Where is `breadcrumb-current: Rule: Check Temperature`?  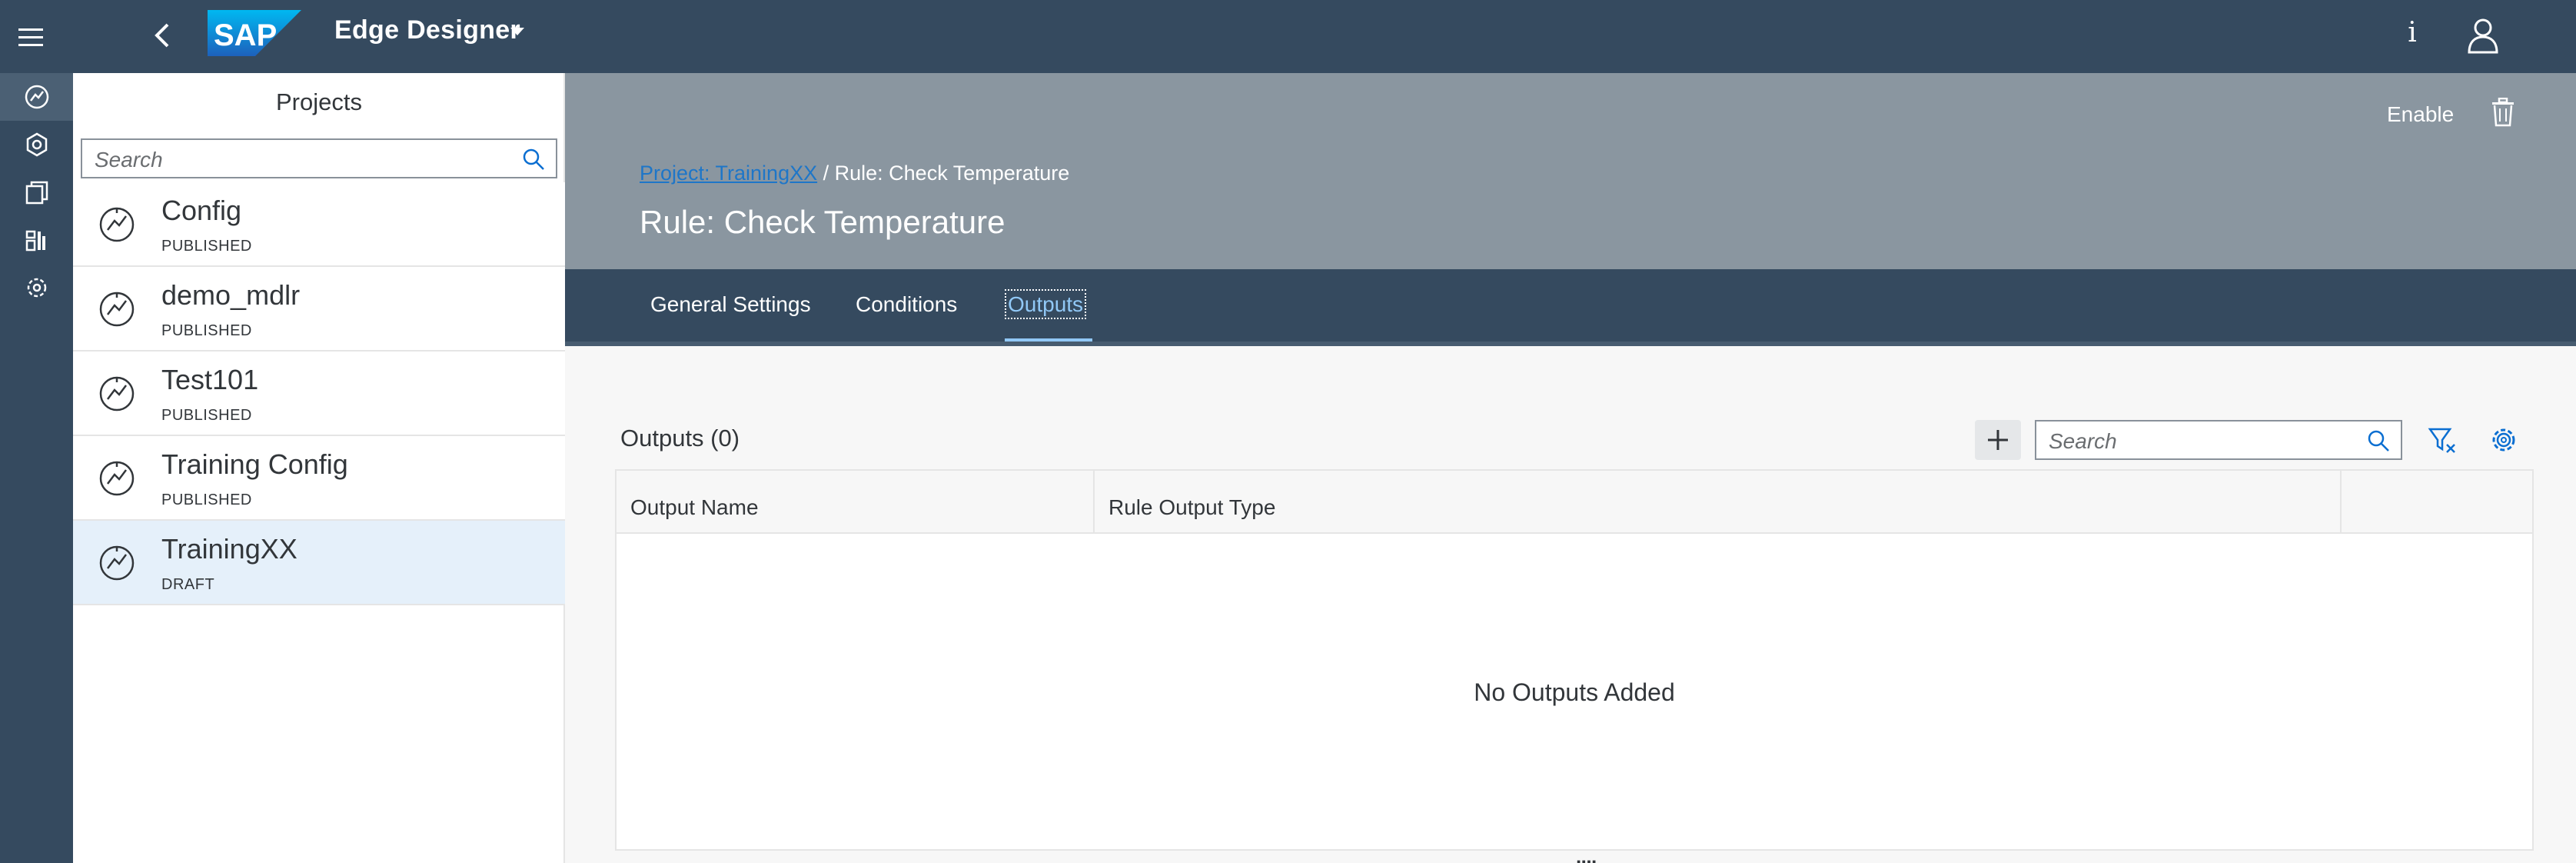 breadcrumb-current: Rule: Check Temperature is located at coordinates (952, 173).